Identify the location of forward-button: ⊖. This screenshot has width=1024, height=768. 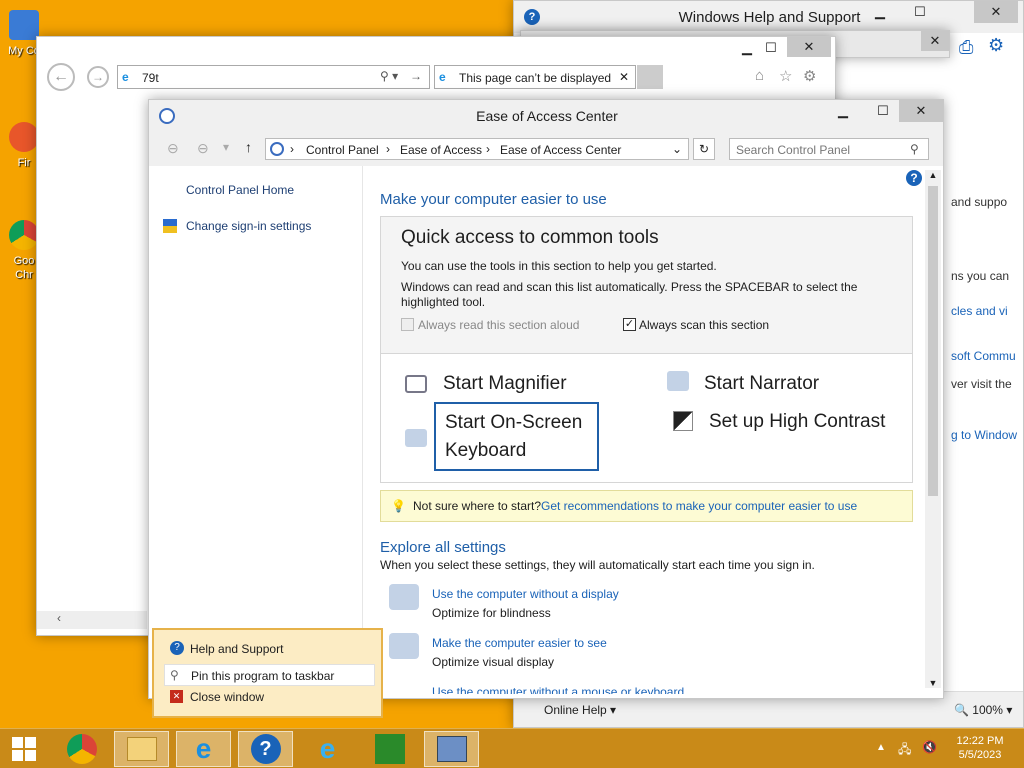
(203, 148).